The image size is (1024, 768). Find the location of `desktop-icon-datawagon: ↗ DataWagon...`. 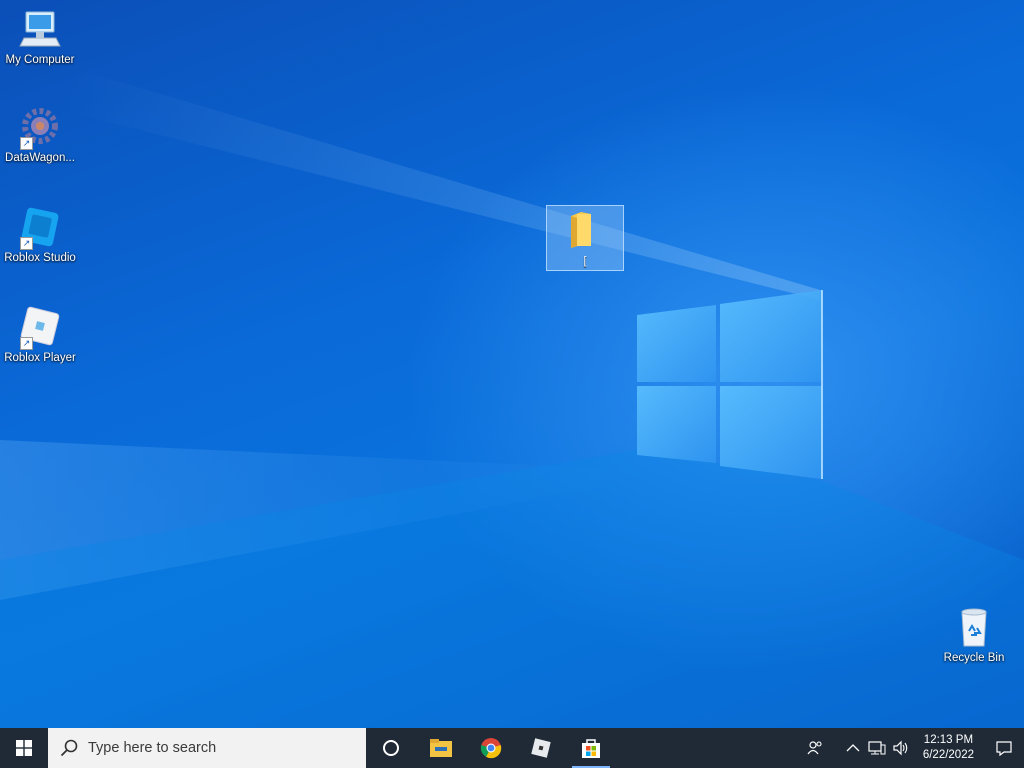

desktop-icon-datawagon: ↗ DataWagon... is located at coordinates (40, 135).